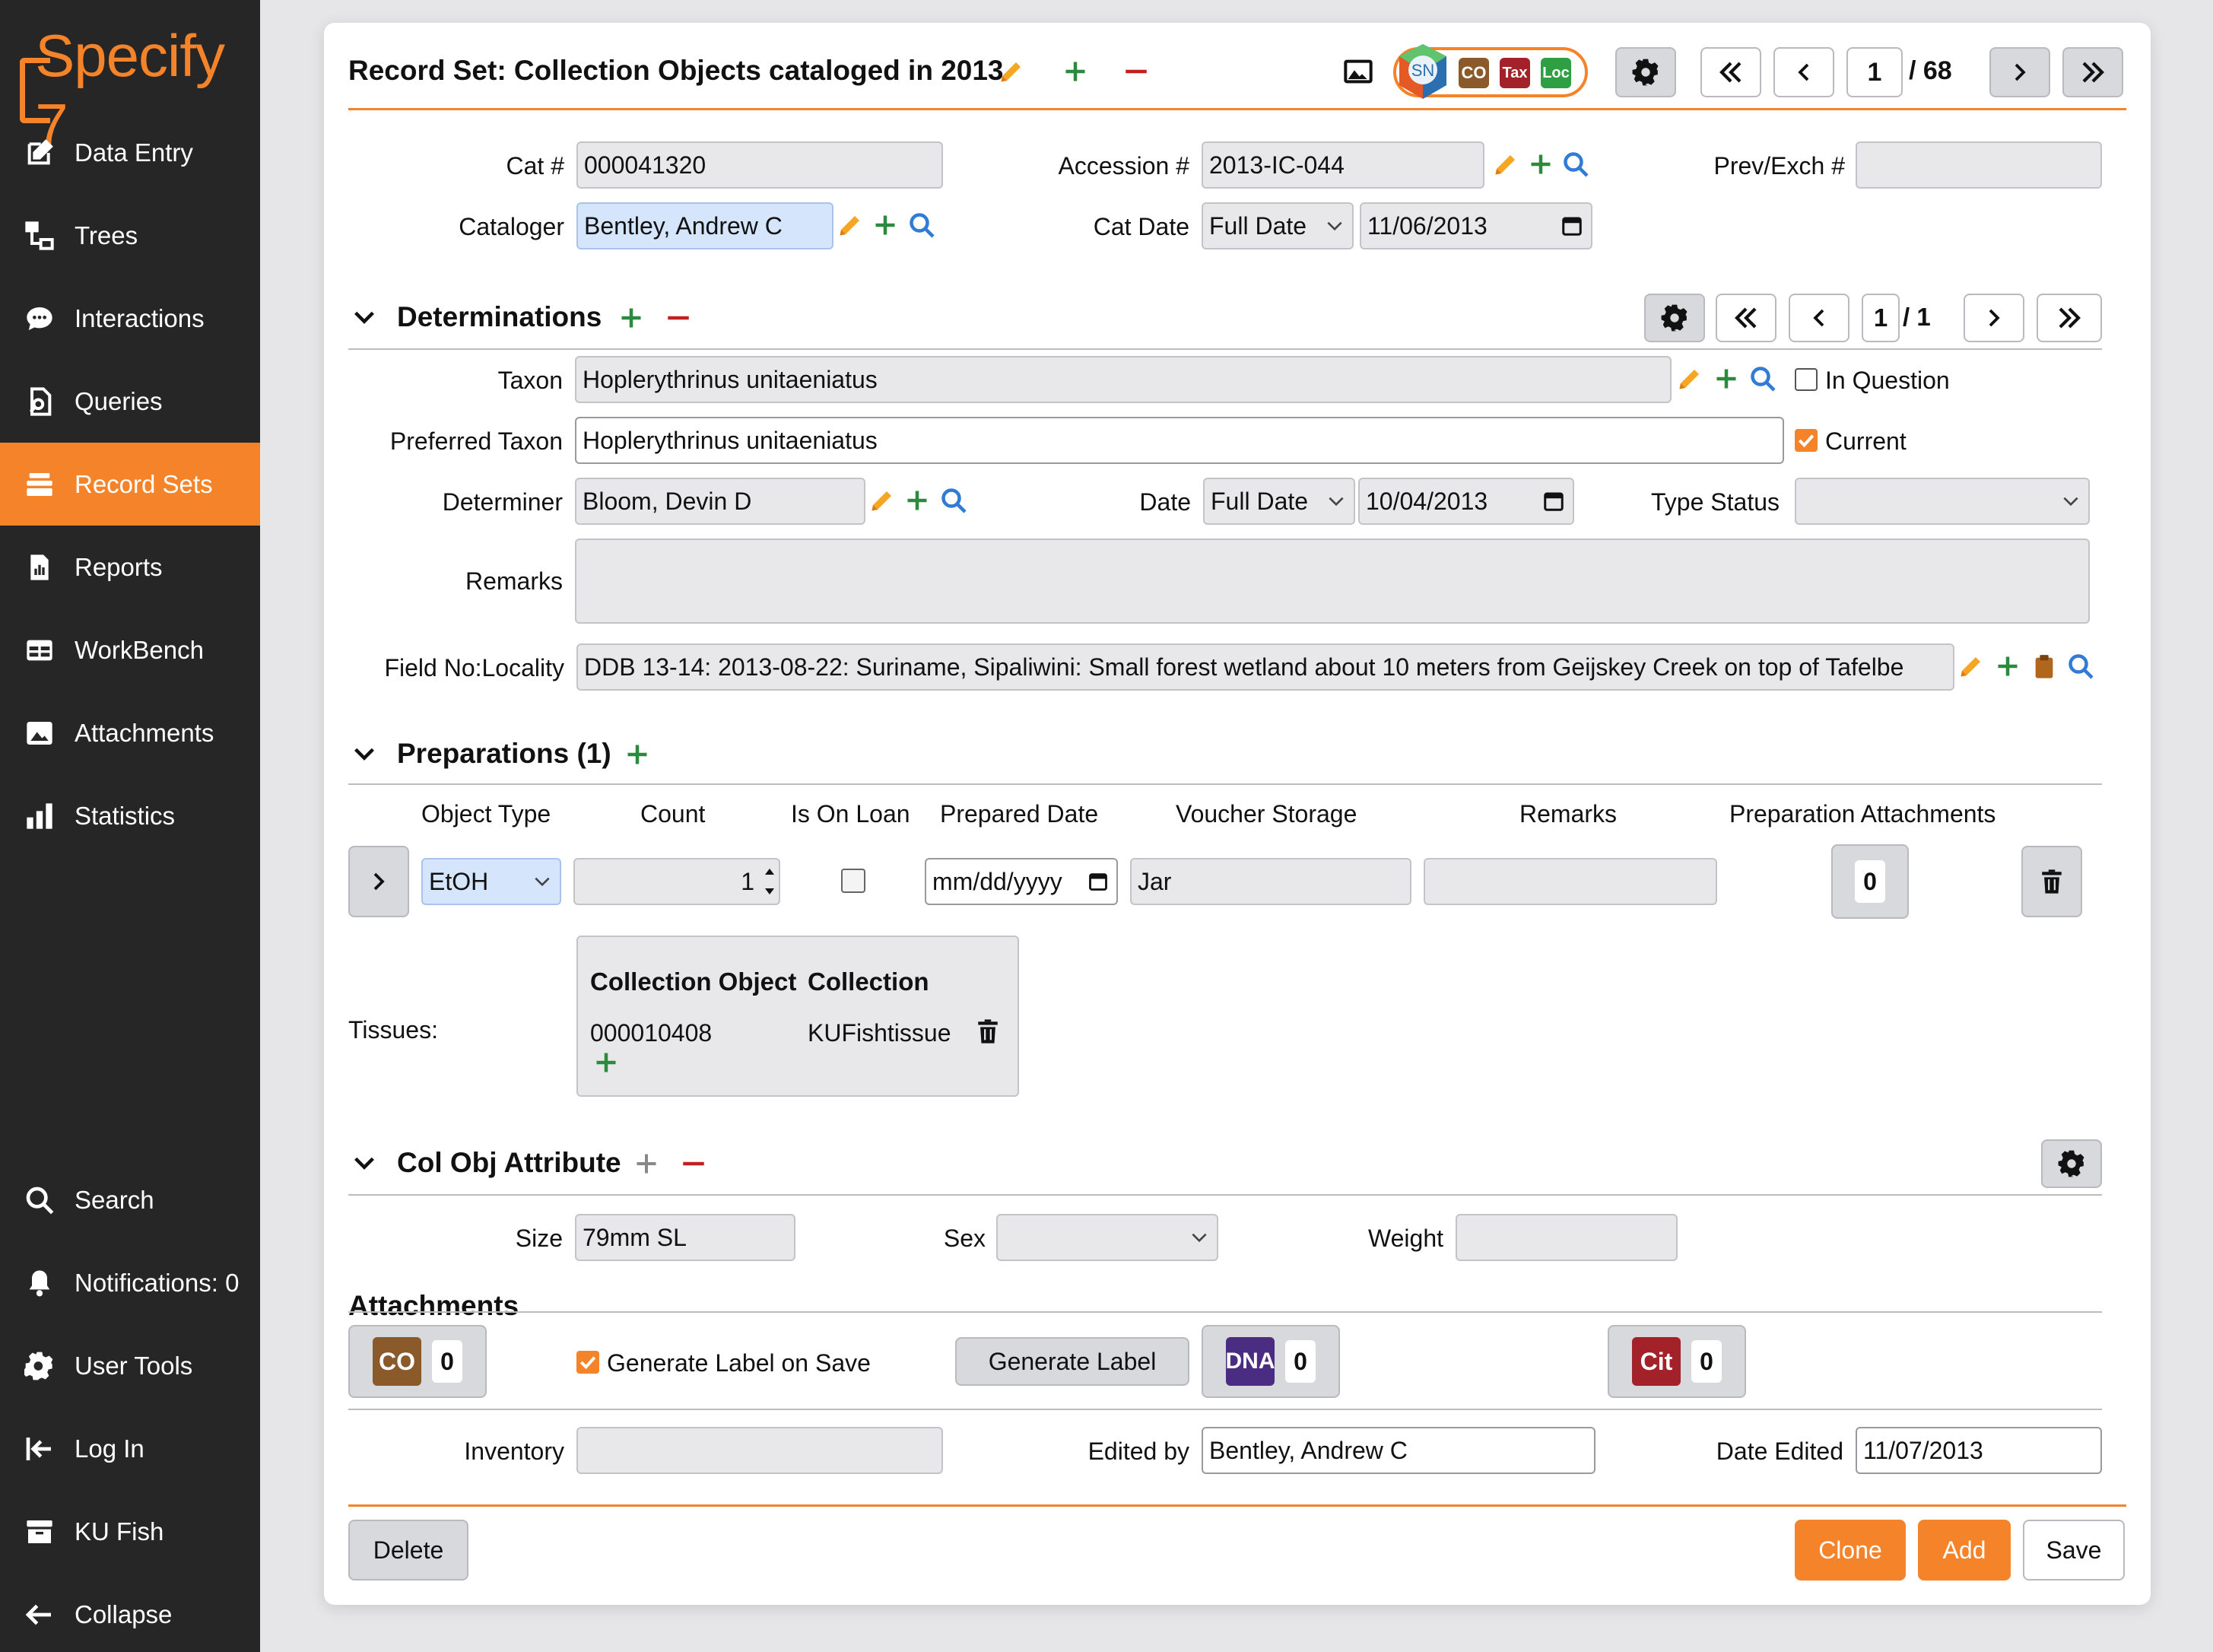 This screenshot has height=1652, width=2213. Describe the element at coordinates (988, 1031) in the screenshot. I see `trash-icon` at that location.